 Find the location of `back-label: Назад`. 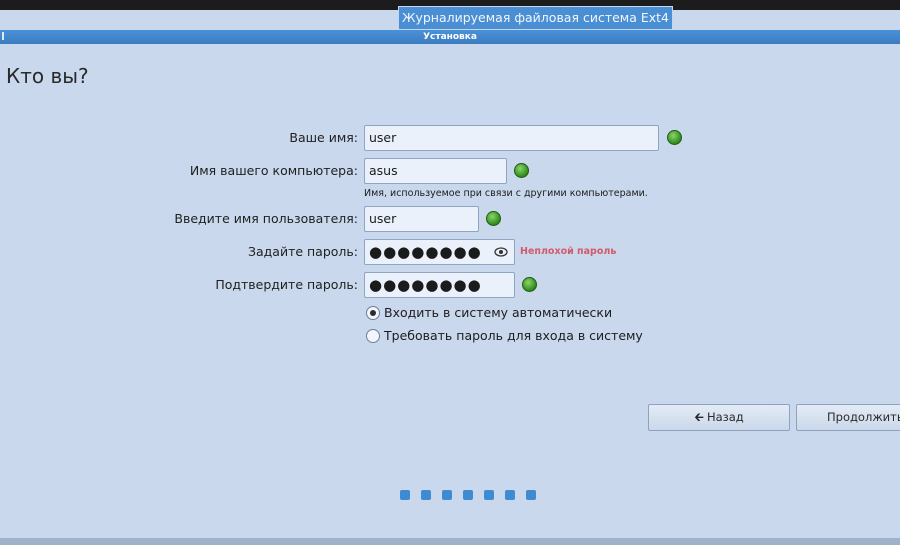

back-label: Назад is located at coordinates (725, 417).